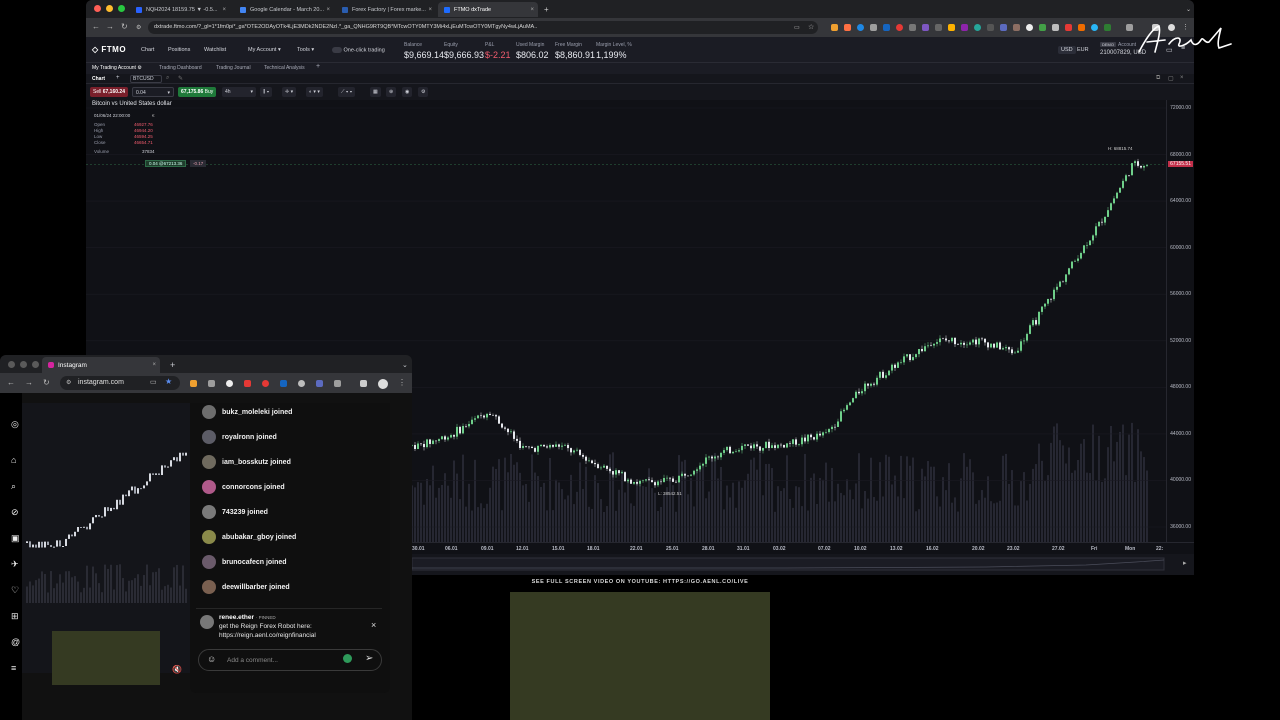 This screenshot has height=720, width=1280. I want to click on pinned-link: https://reign.aenl.co/reignfinancial, so click(267, 635).